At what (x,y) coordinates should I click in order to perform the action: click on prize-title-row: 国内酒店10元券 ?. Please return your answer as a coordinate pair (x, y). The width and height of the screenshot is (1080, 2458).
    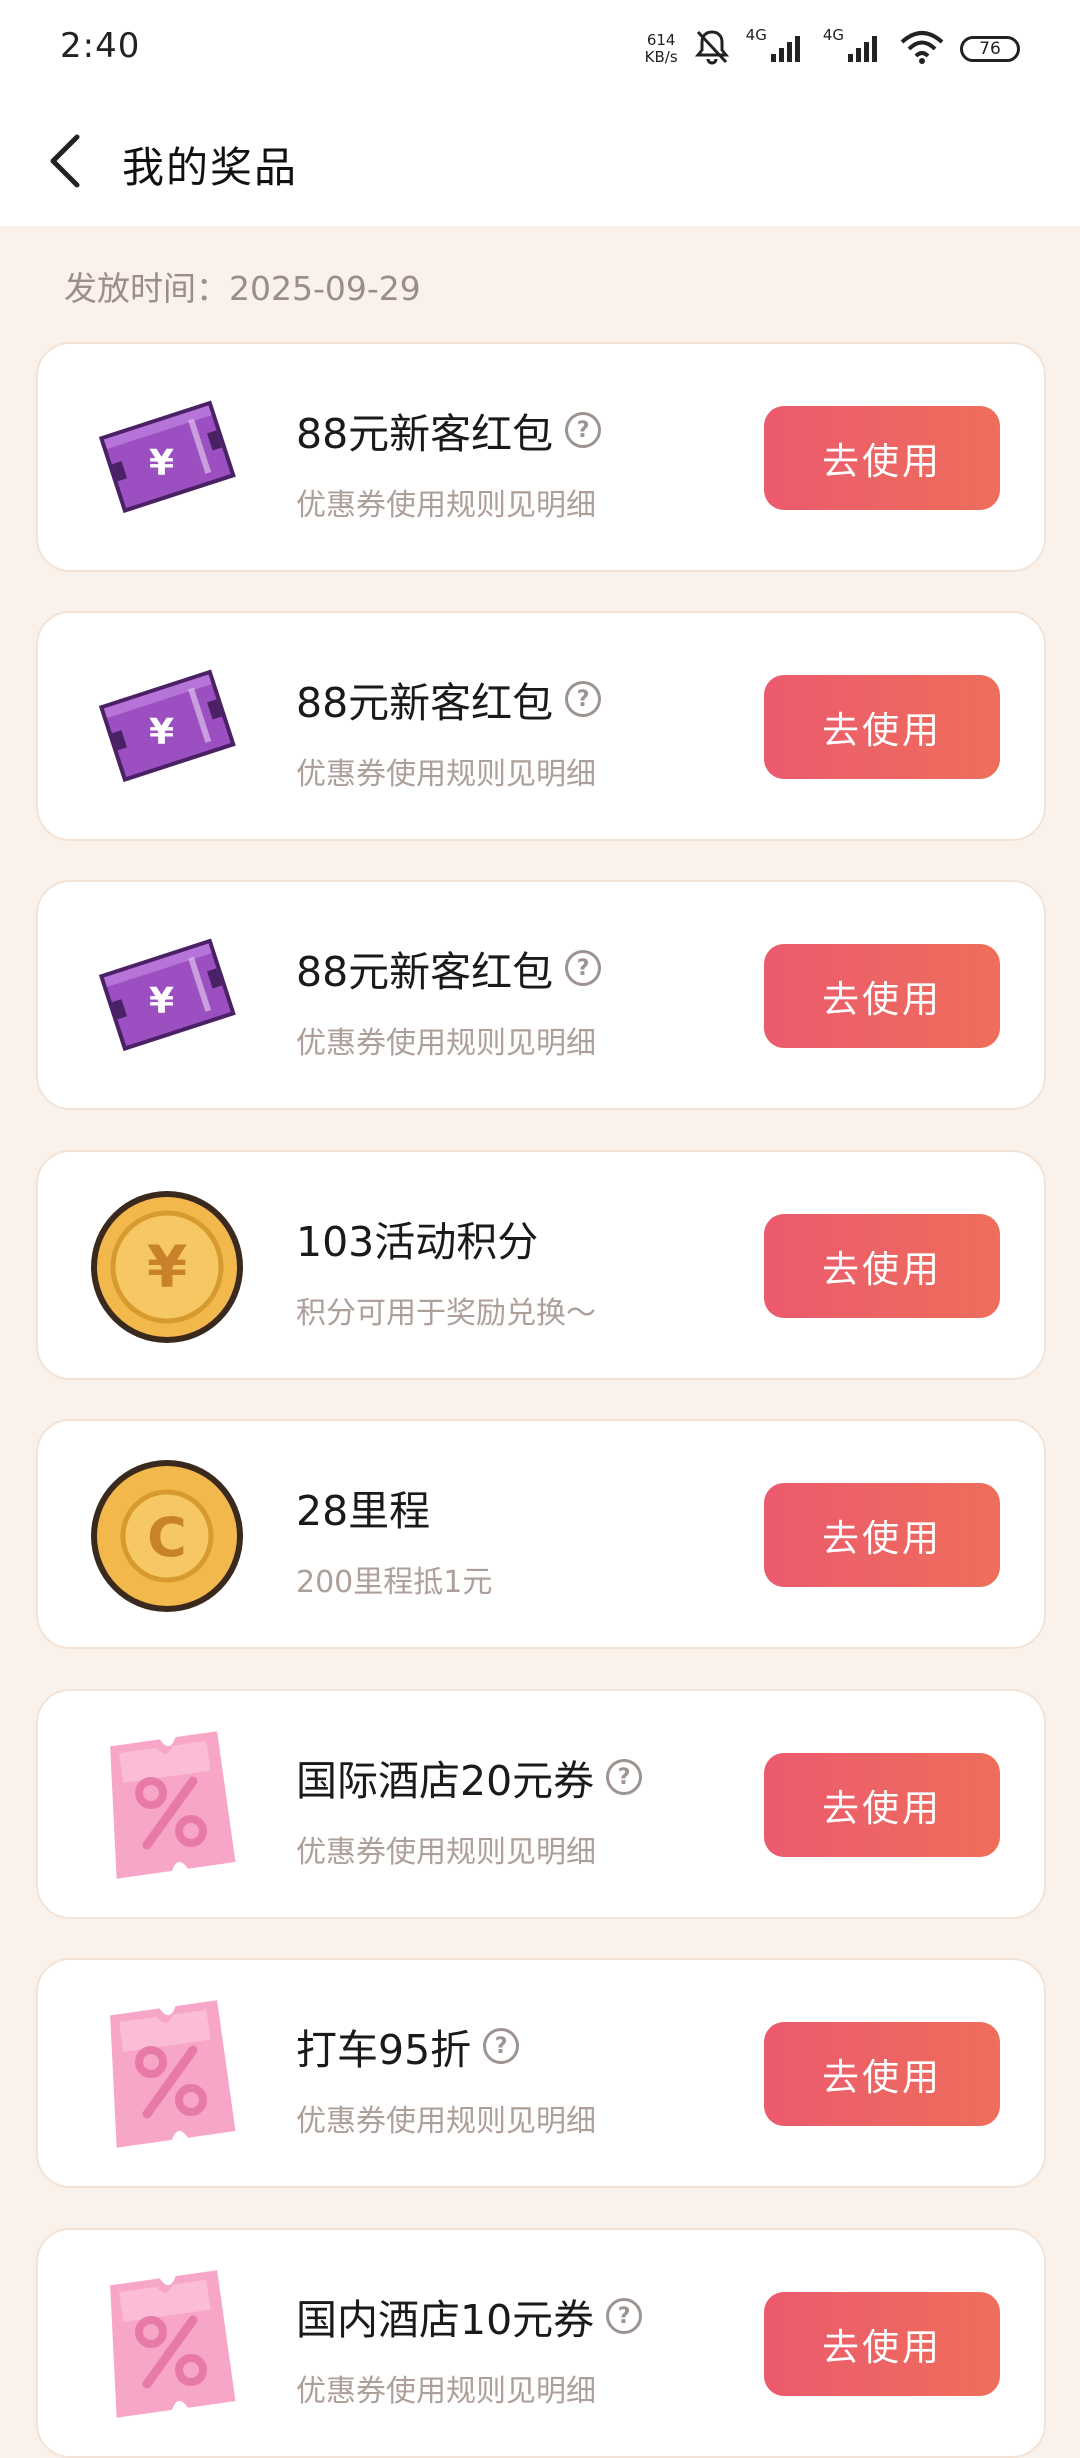
    Looking at the image, I should click on (469, 2316).